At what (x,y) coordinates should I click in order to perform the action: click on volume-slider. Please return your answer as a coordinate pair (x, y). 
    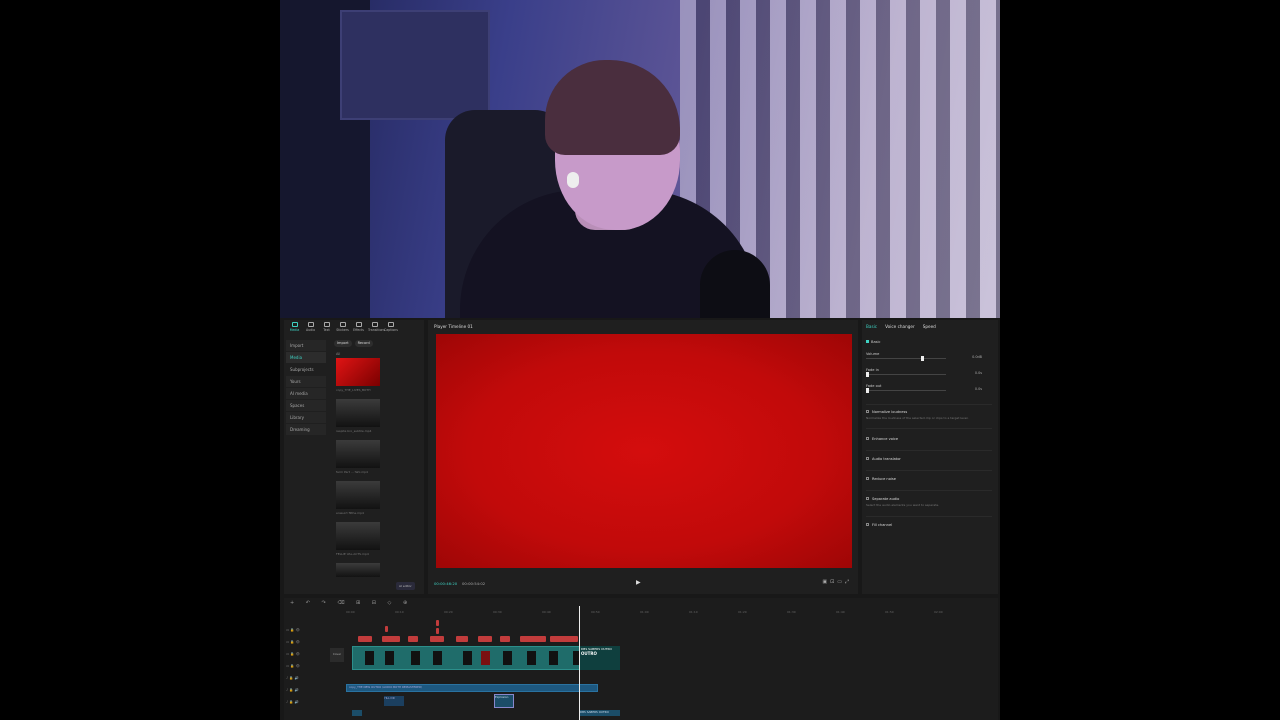
    Looking at the image, I should click on (906, 358).